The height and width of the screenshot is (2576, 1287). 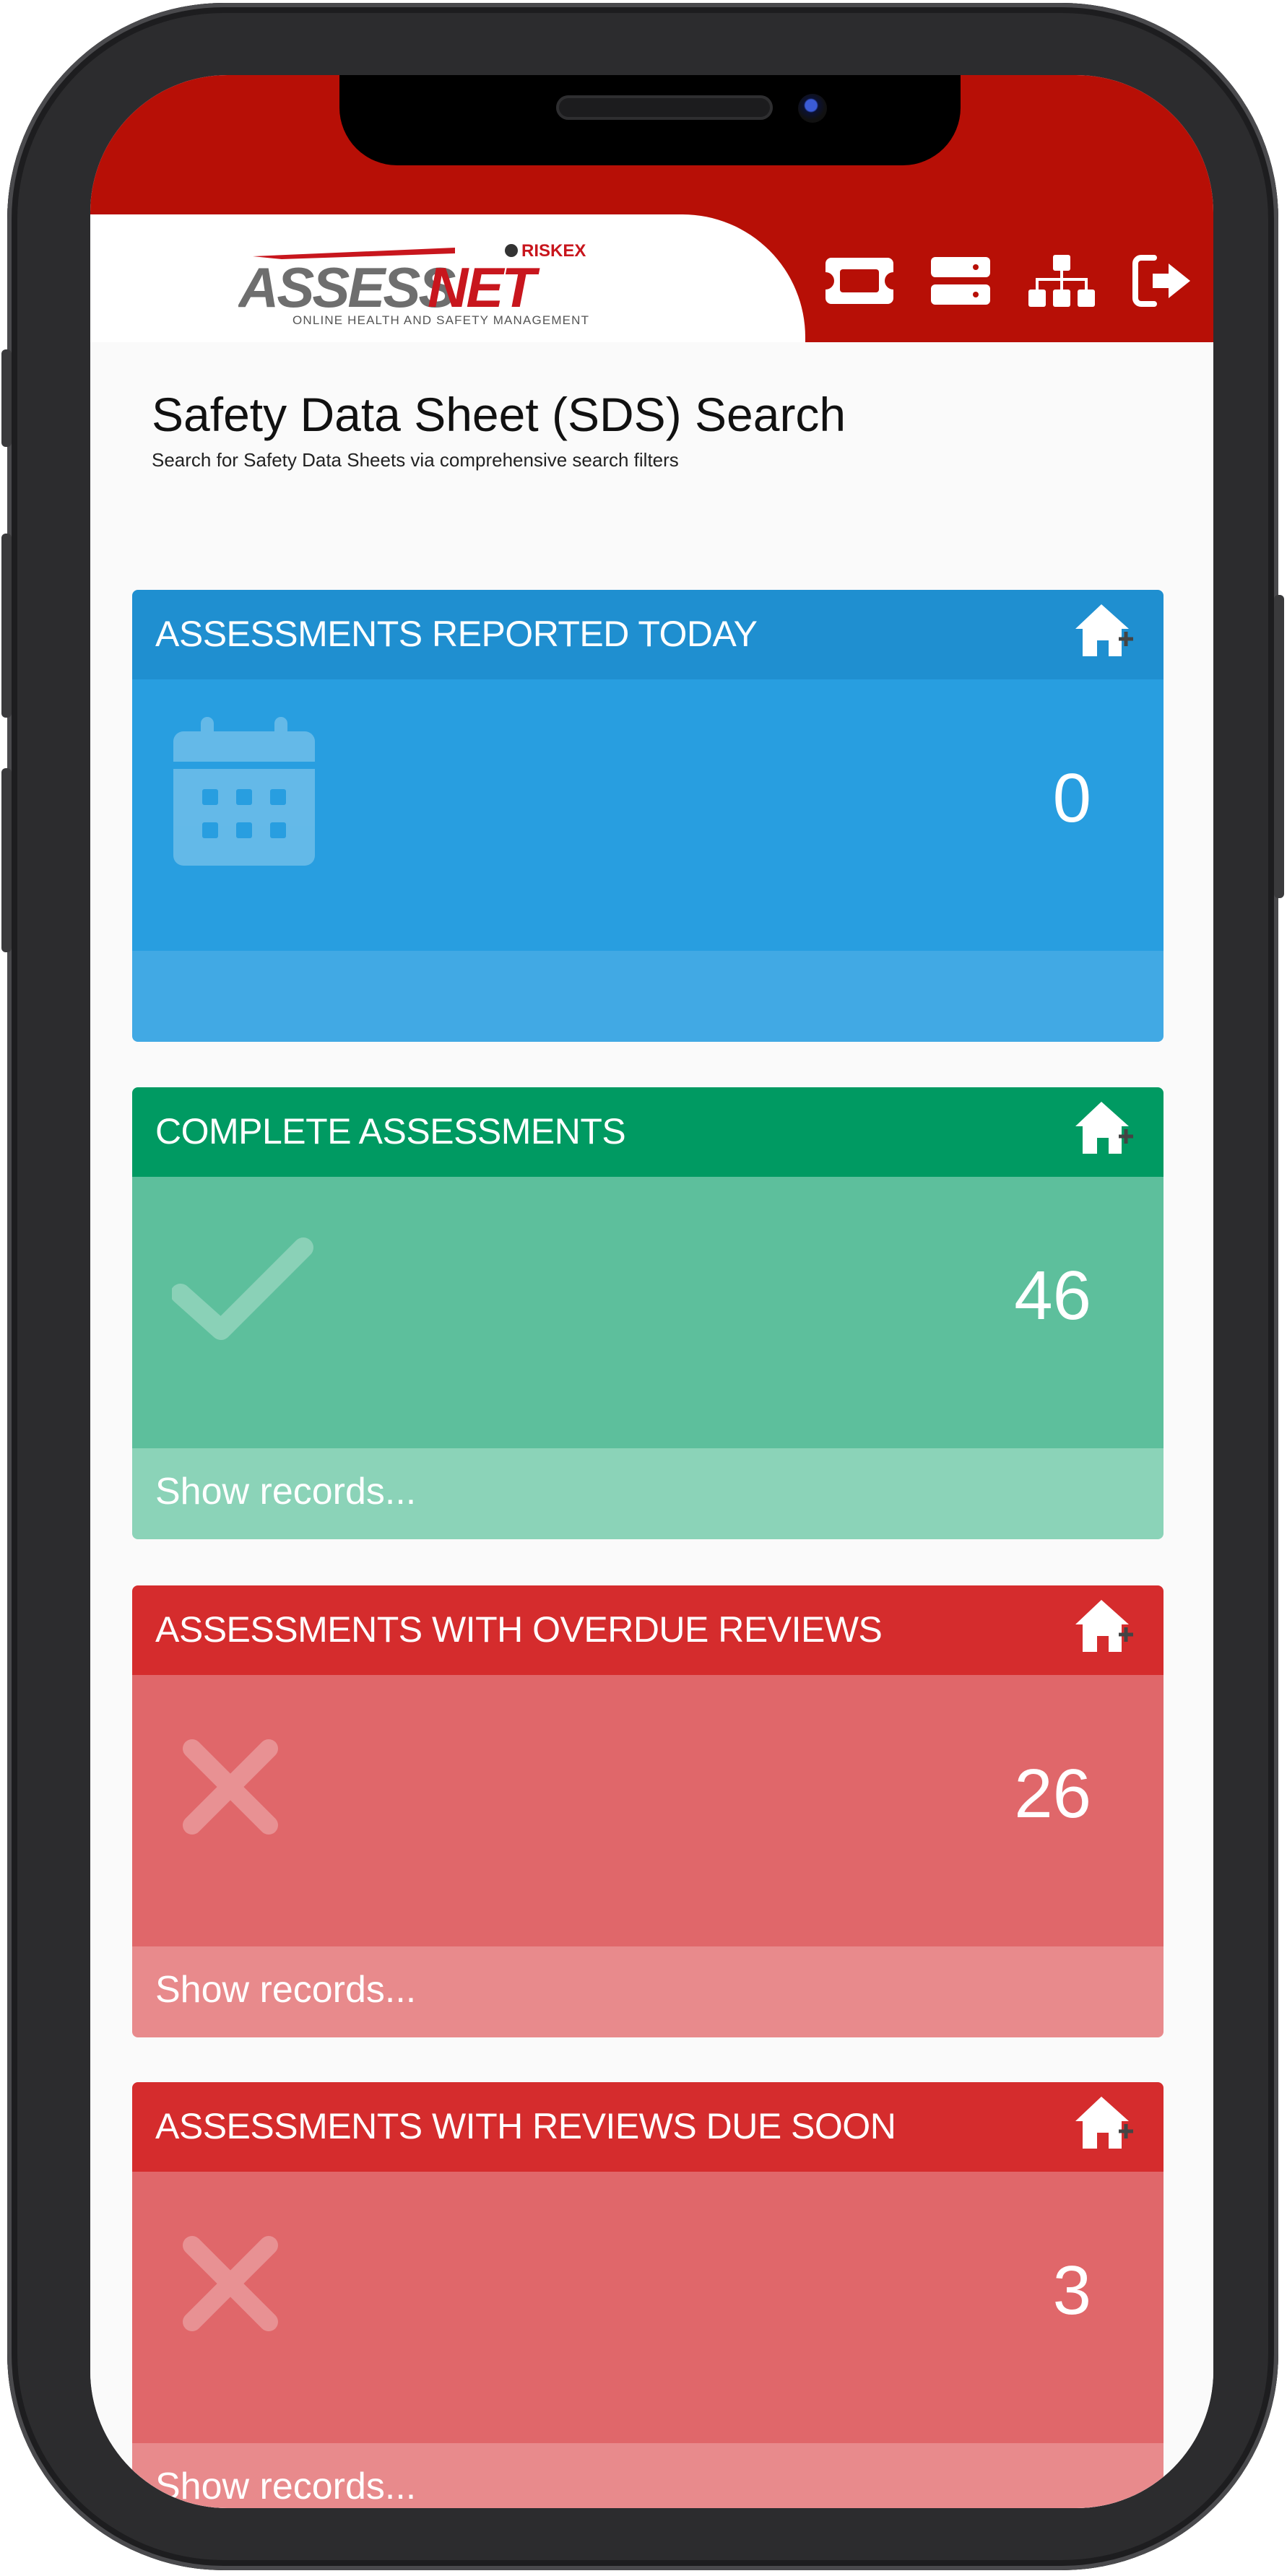 What do you see at coordinates (1011, 281) in the screenshot?
I see `header-nav` at bounding box center [1011, 281].